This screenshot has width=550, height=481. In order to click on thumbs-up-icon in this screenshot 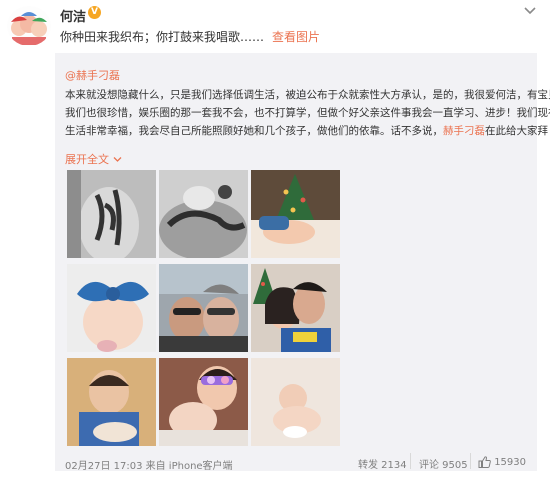, I will do `click(484, 462)`.